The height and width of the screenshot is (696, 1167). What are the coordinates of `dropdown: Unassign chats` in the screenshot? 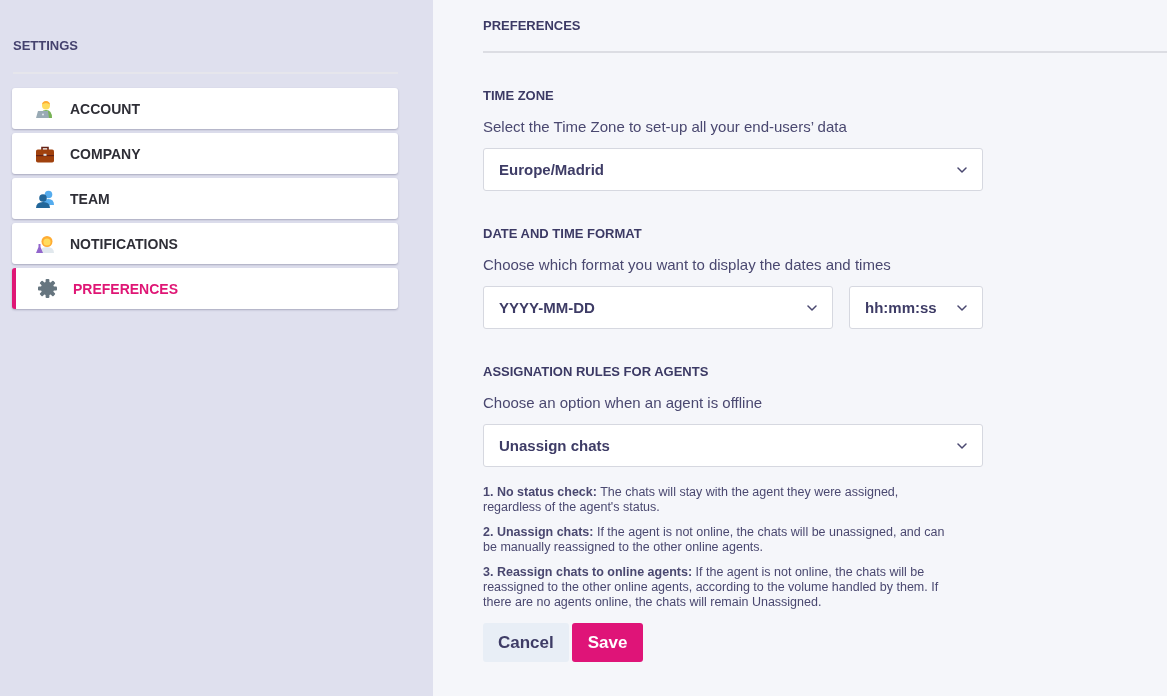 It's located at (733, 445).